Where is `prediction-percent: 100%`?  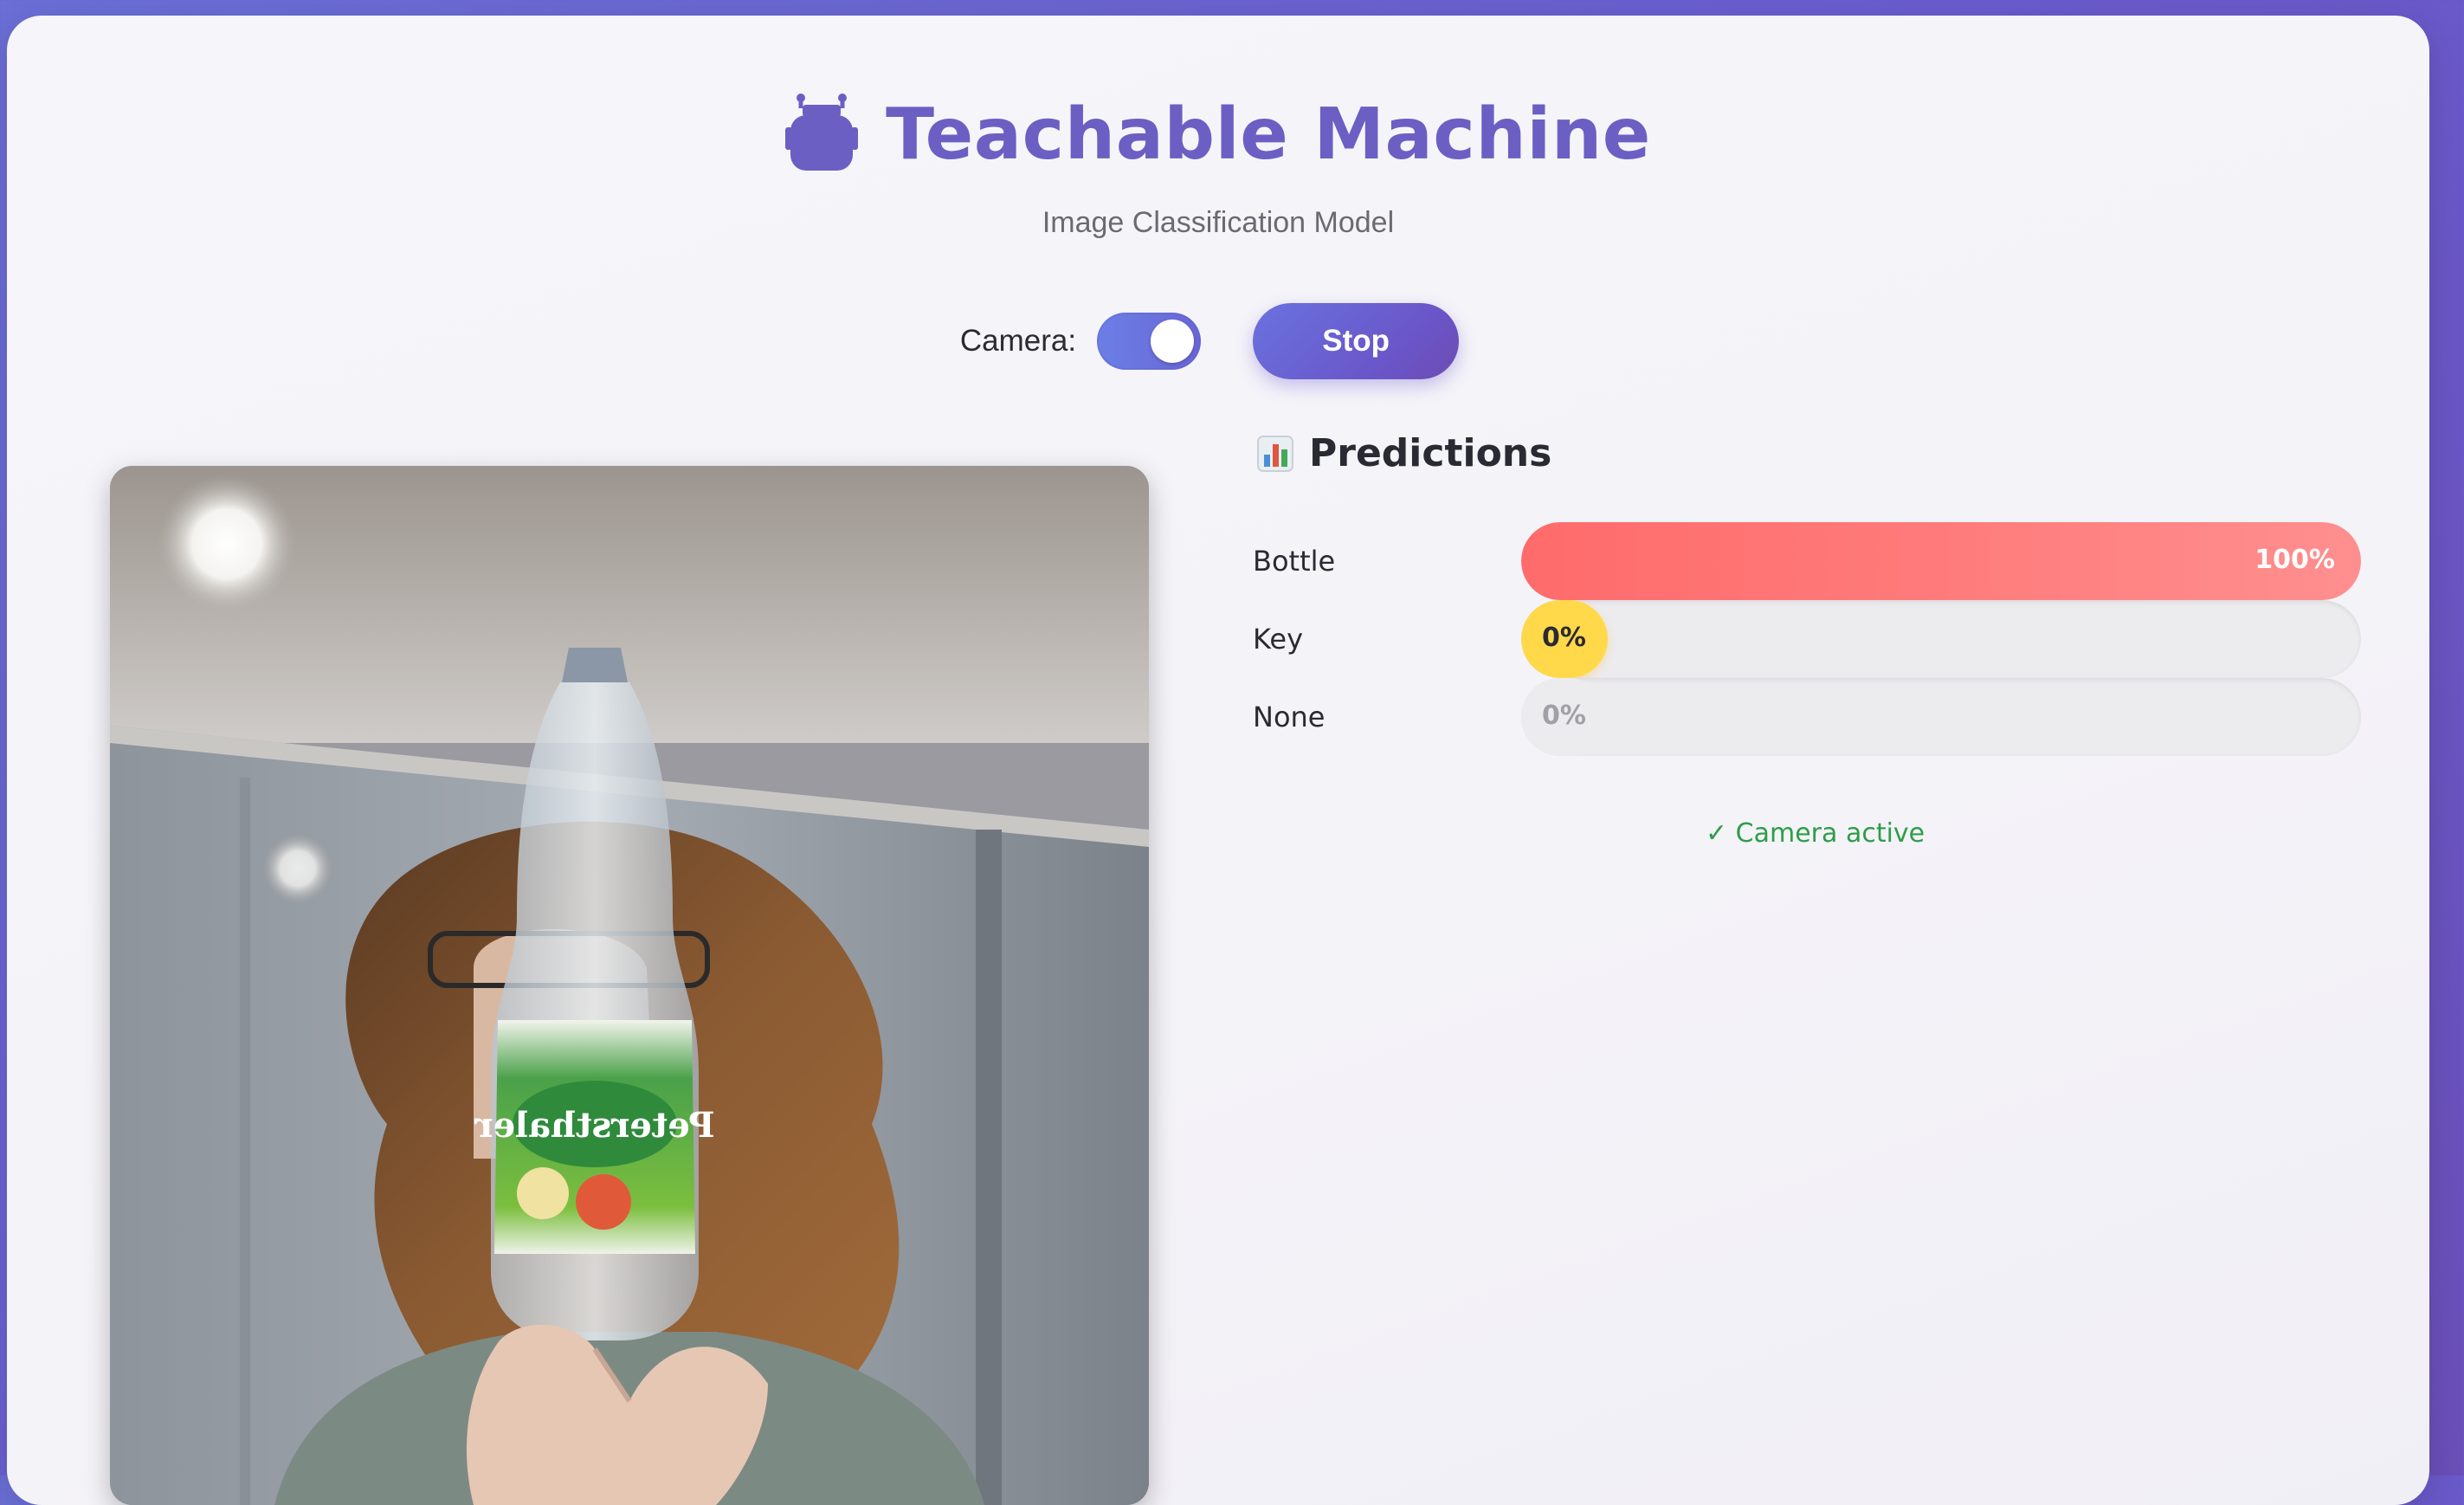 prediction-percent: 100% is located at coordinates (2294, 560).